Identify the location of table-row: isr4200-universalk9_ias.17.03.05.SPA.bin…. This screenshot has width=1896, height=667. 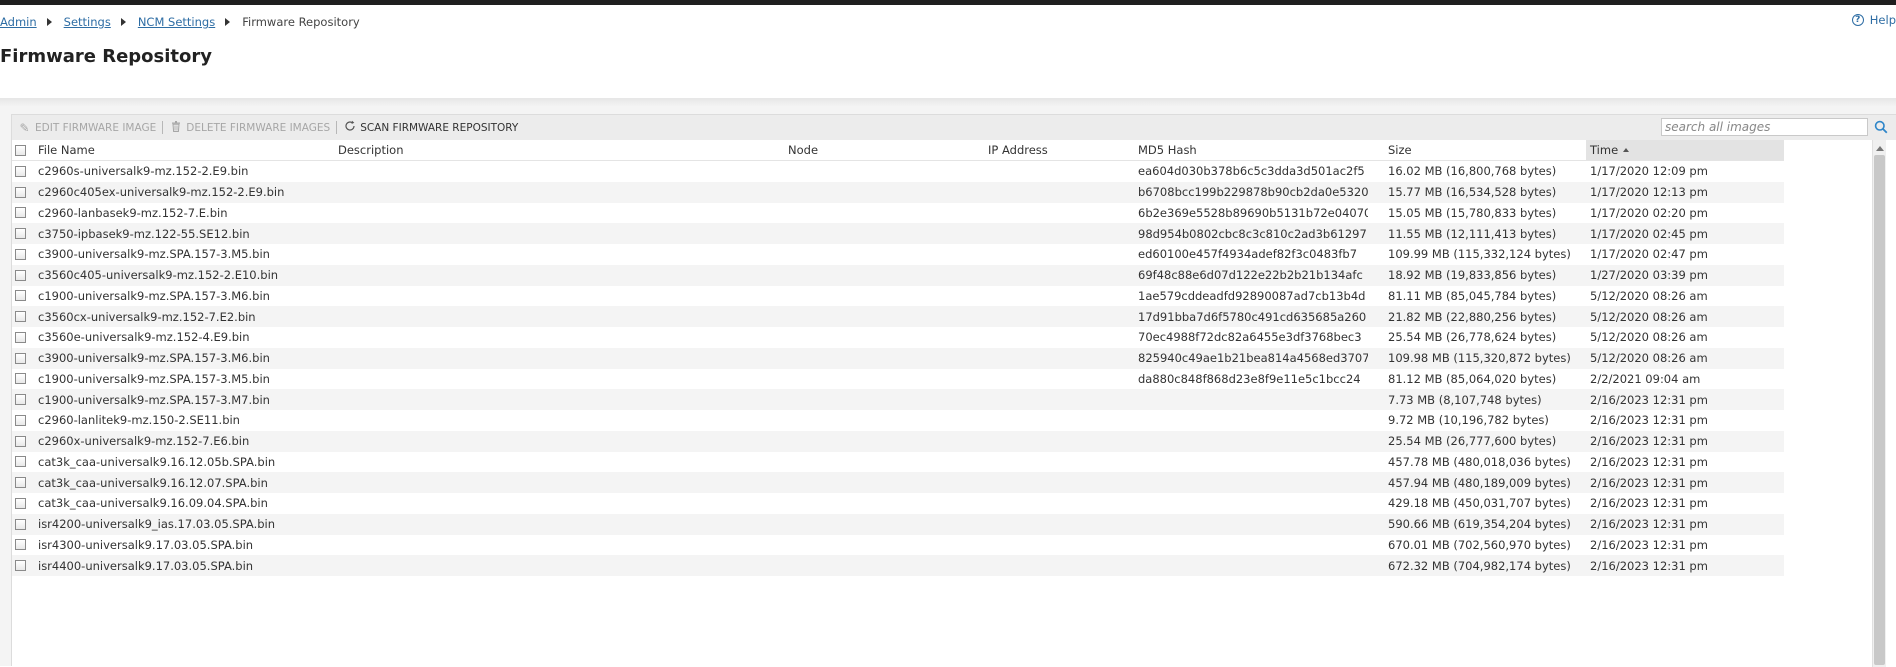
(898, 524).